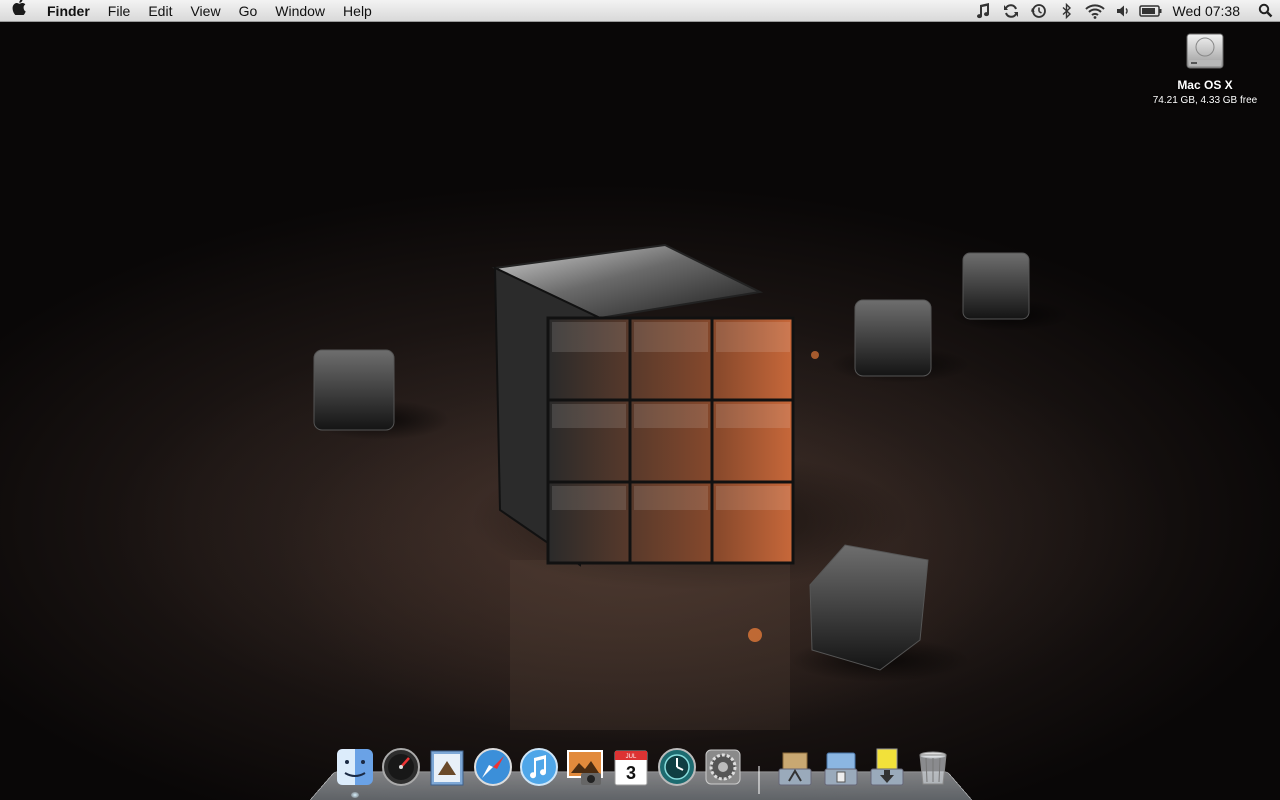 The width and height of the screenshot is (1280, 800). I want to click on svg-text: JUL, so click(631, 757).